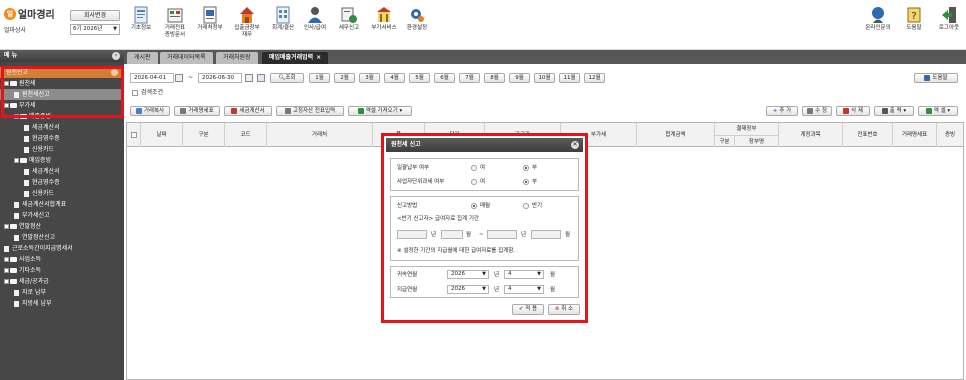 This screenshot has height=380, width=966. I want to click on half-start-month-input, so click(452, 234).